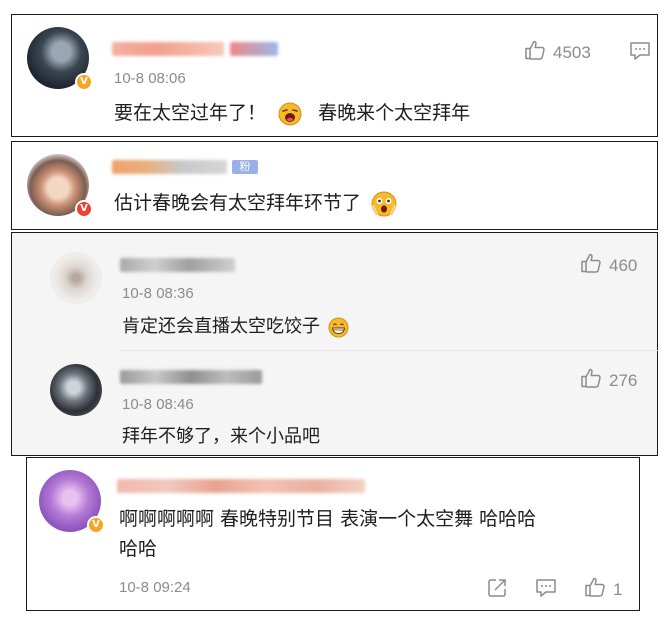 Image resolution: width=667 pixels, height=629 pixels. Describe the element at coordinates (327, 534) in the screenshot. I see `comment-text: 啊啊啊啊啊 春晚特别节目 表演一个太空舞 哈哈哈 哈哈` at that location.